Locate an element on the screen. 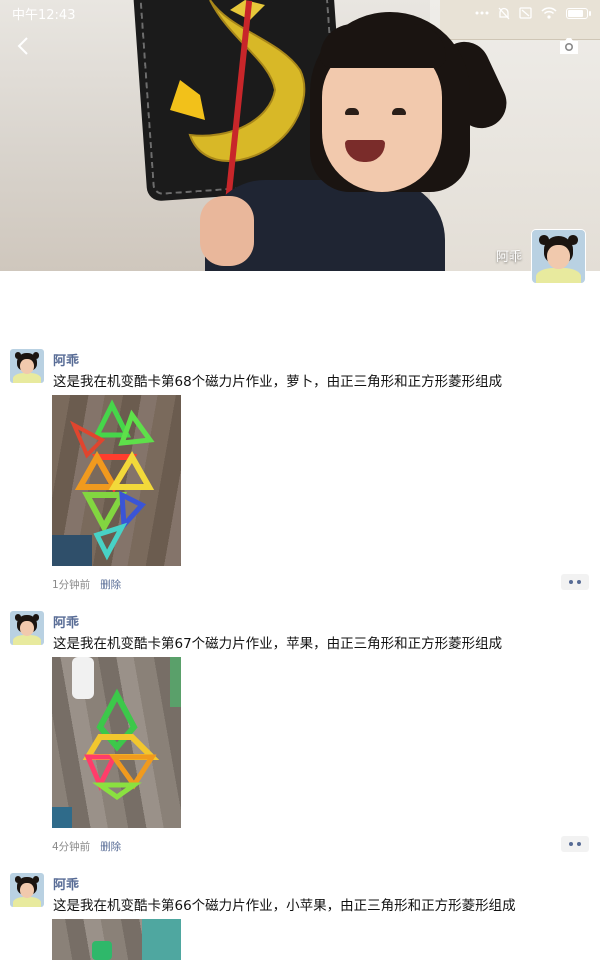 Image resolution: width=600 pixels, height=960 pixels. status-time: 中午12:43 is located at coordinates (44, 15).